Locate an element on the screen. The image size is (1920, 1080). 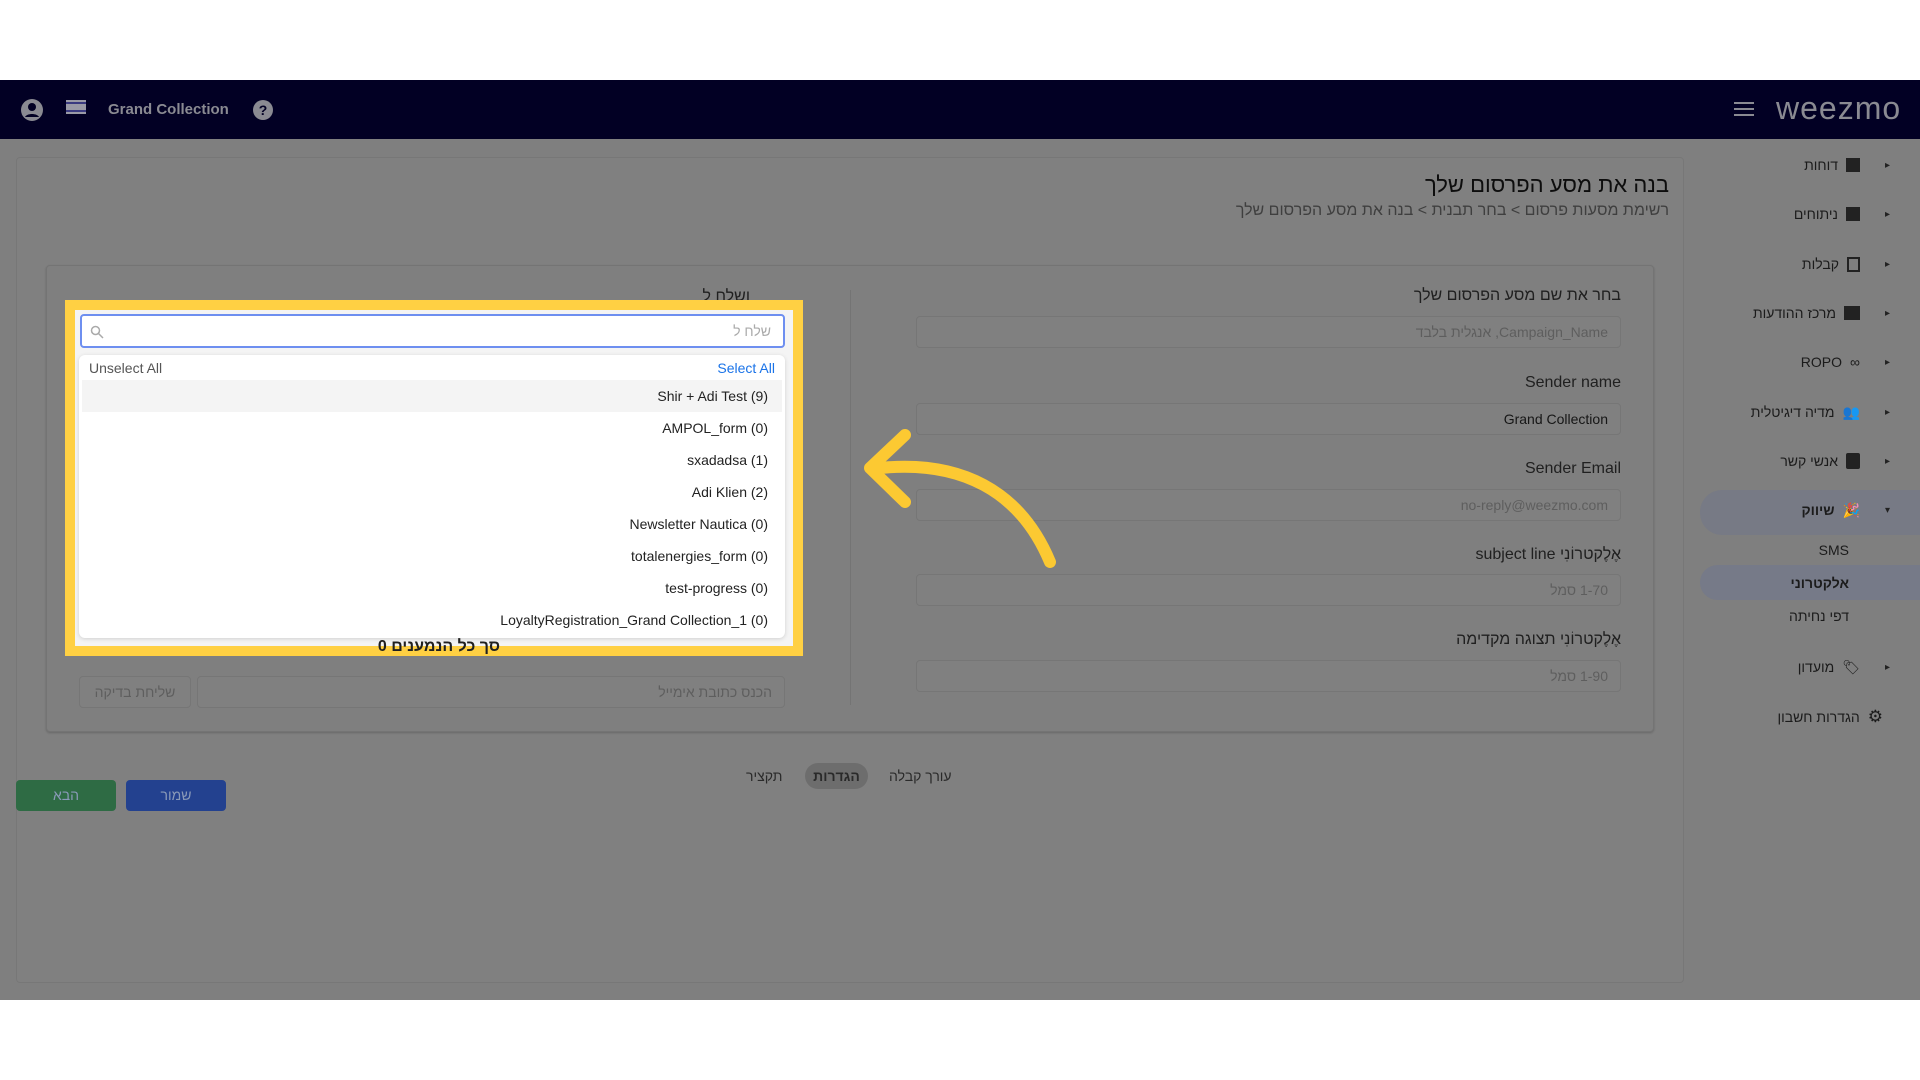
tab-summary: תקציר is located at coordinates (764, 776).